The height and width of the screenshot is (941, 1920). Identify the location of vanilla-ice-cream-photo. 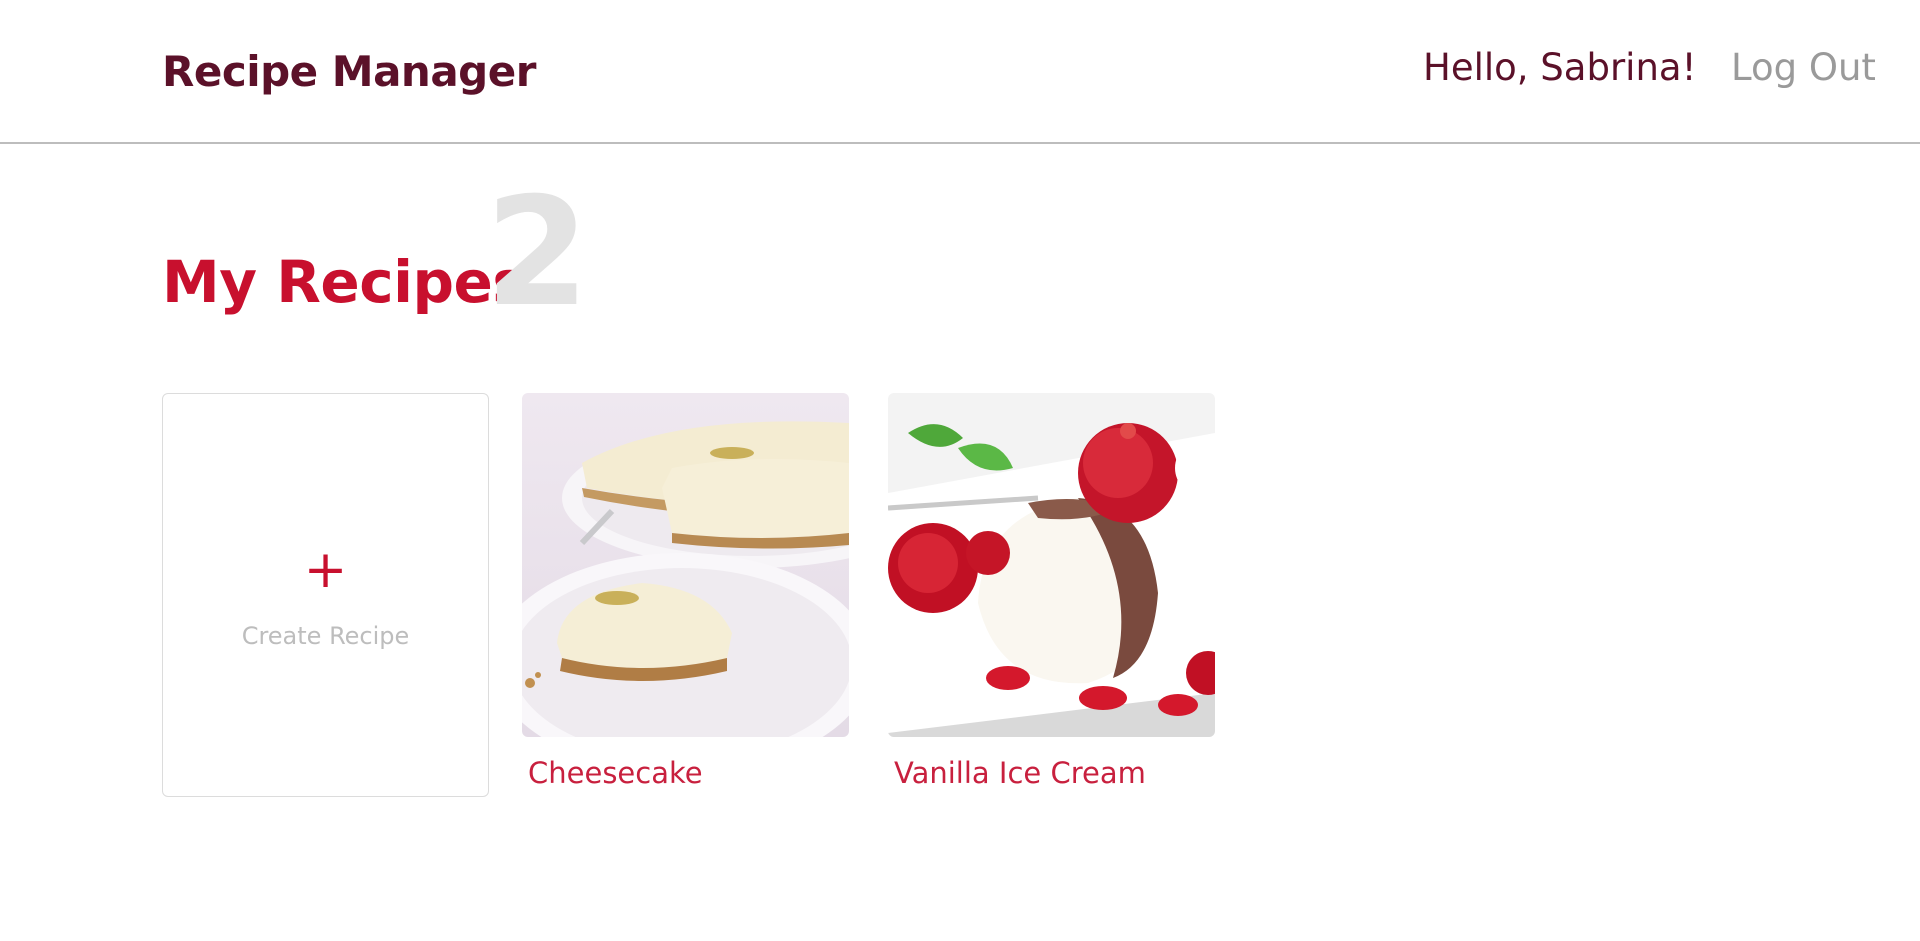
(1051, 565).